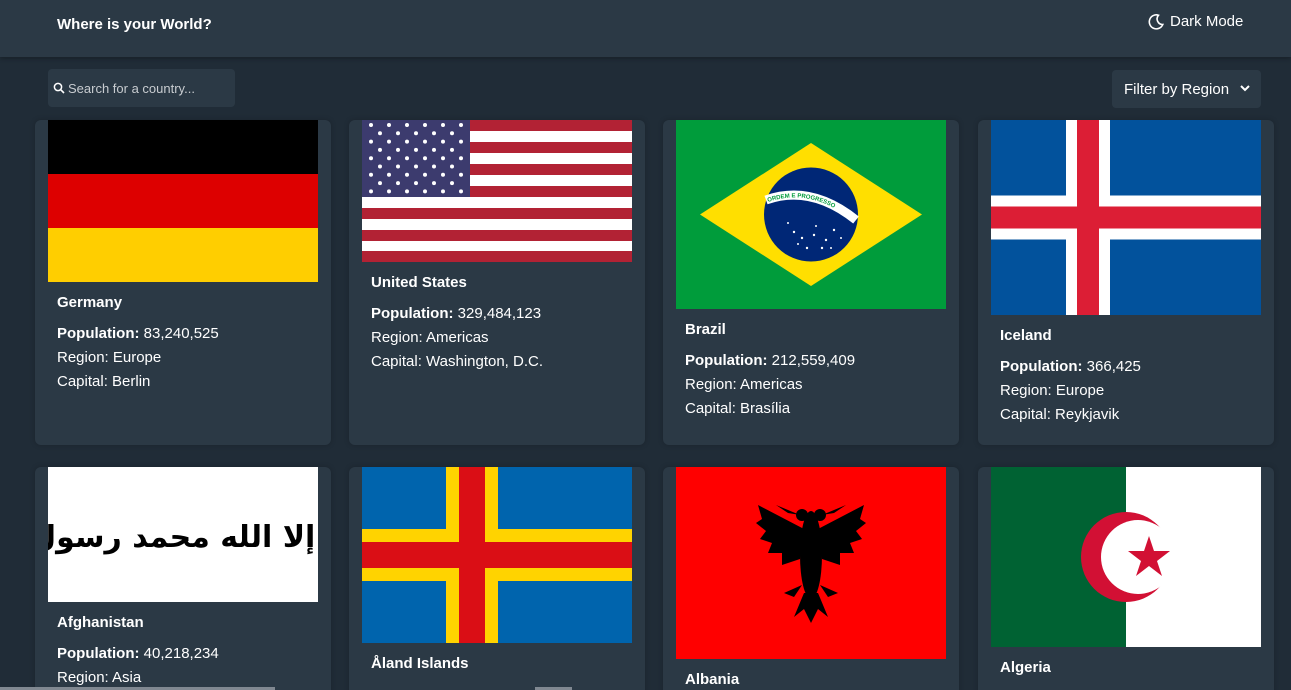 This screenshot has width=1291, height=690. What do you see at coordinates (811, 214) in the screenshot?
I see `flag-brazil: ORDEM E PROGRESSO` at bounding box center [811, 214].